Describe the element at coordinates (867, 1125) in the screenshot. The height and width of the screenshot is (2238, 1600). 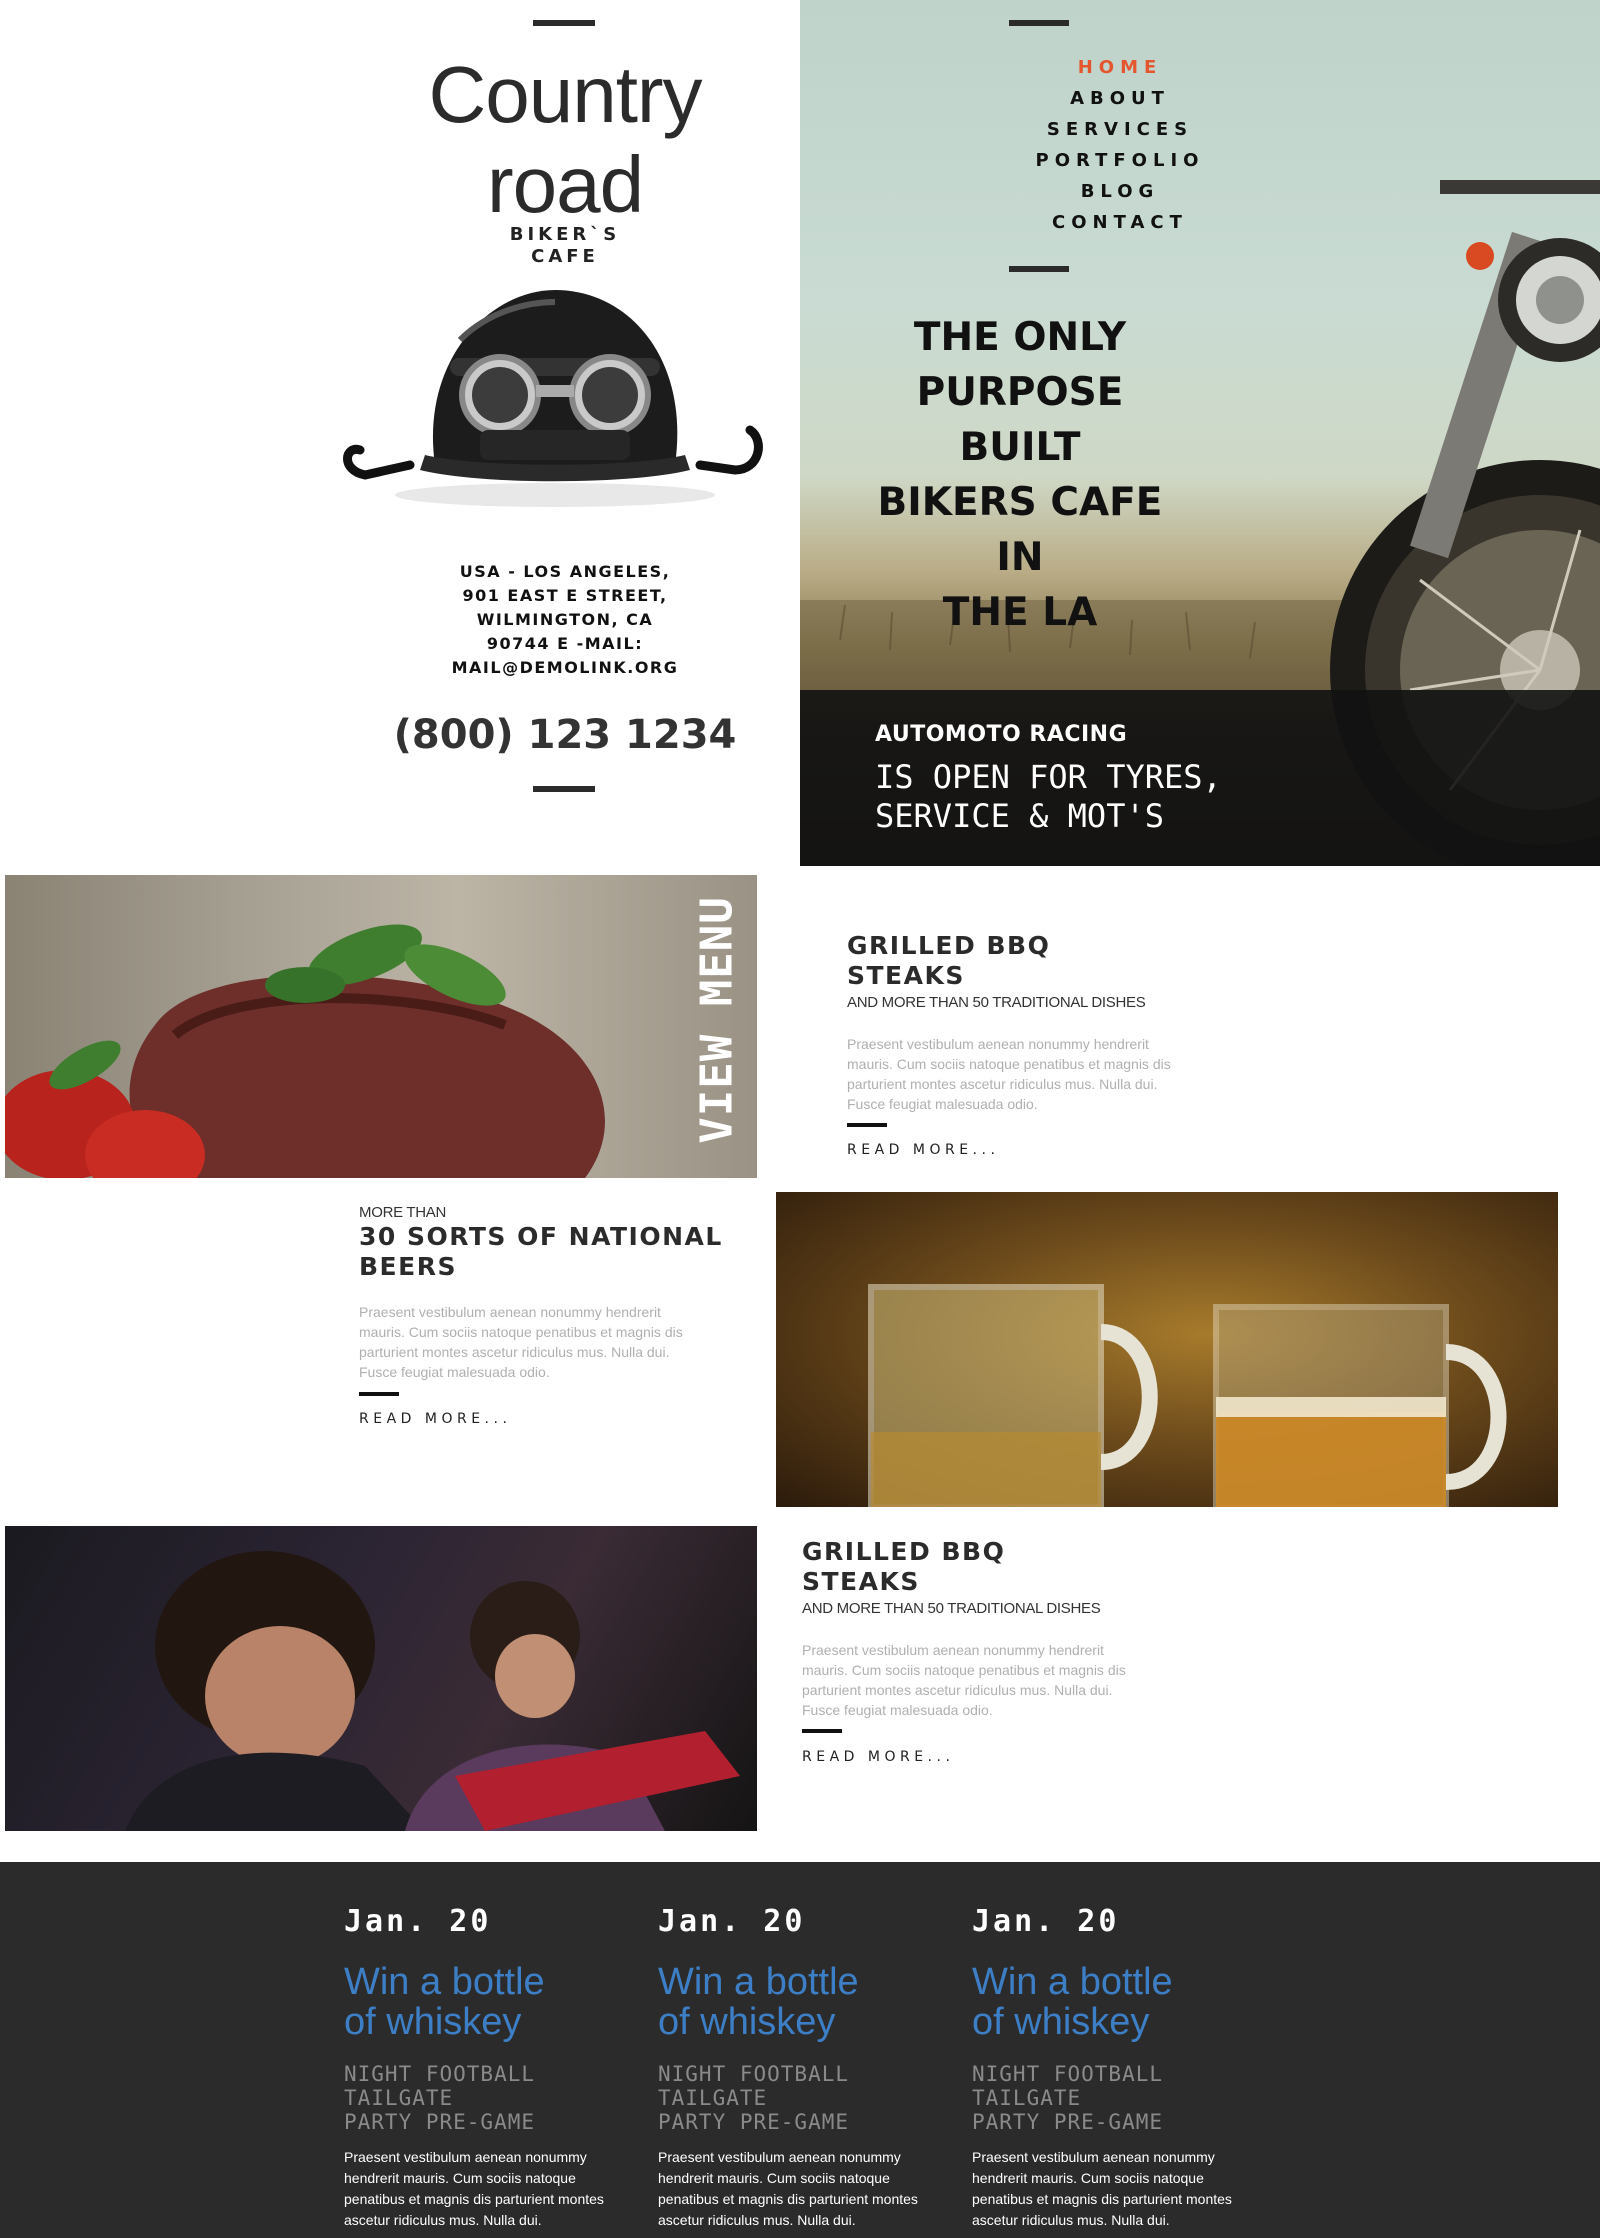
I see `steaks-divider` at that location.